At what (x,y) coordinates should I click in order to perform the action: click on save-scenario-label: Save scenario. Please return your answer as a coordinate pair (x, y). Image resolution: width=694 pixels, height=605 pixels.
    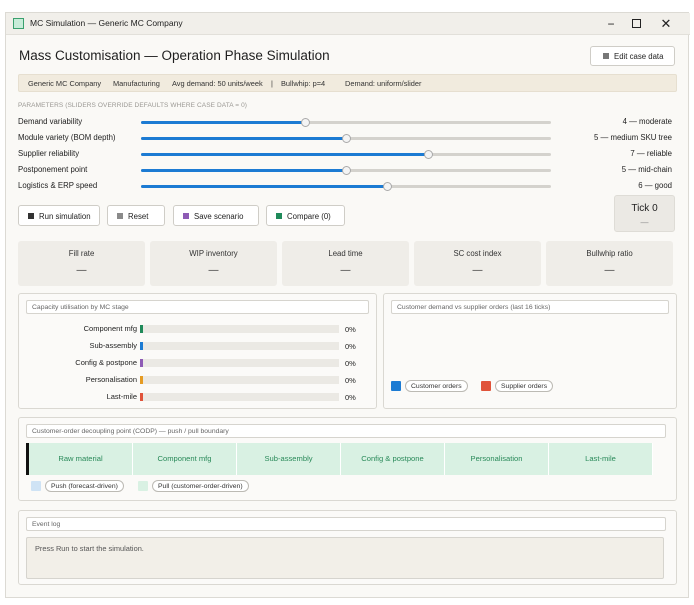
    Looking at the image, I should click on (219, 216).